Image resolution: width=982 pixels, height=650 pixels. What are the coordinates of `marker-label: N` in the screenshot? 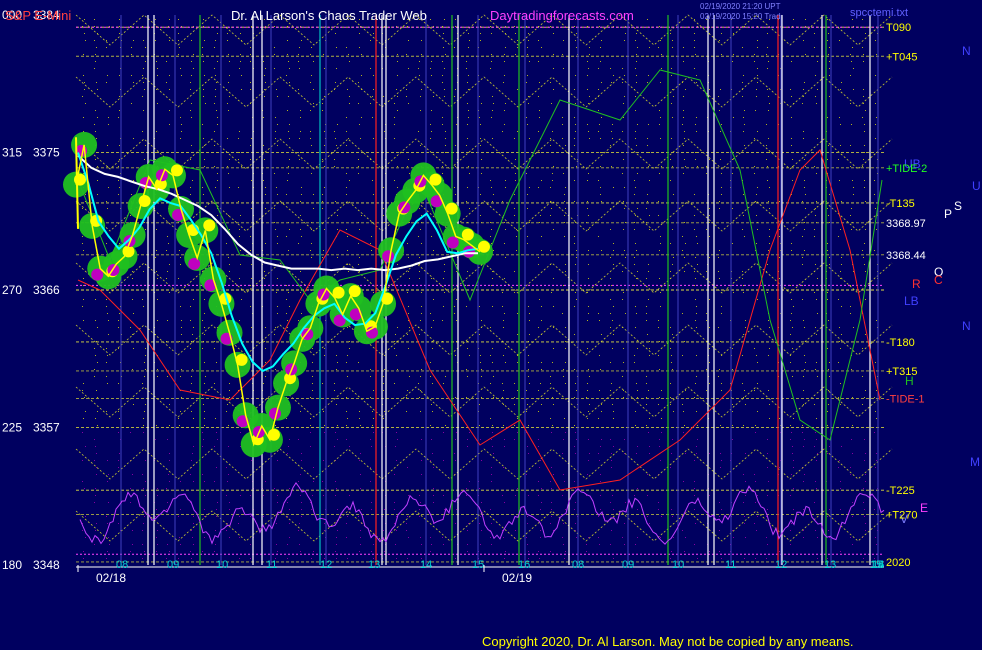 It's located at (966, 326).